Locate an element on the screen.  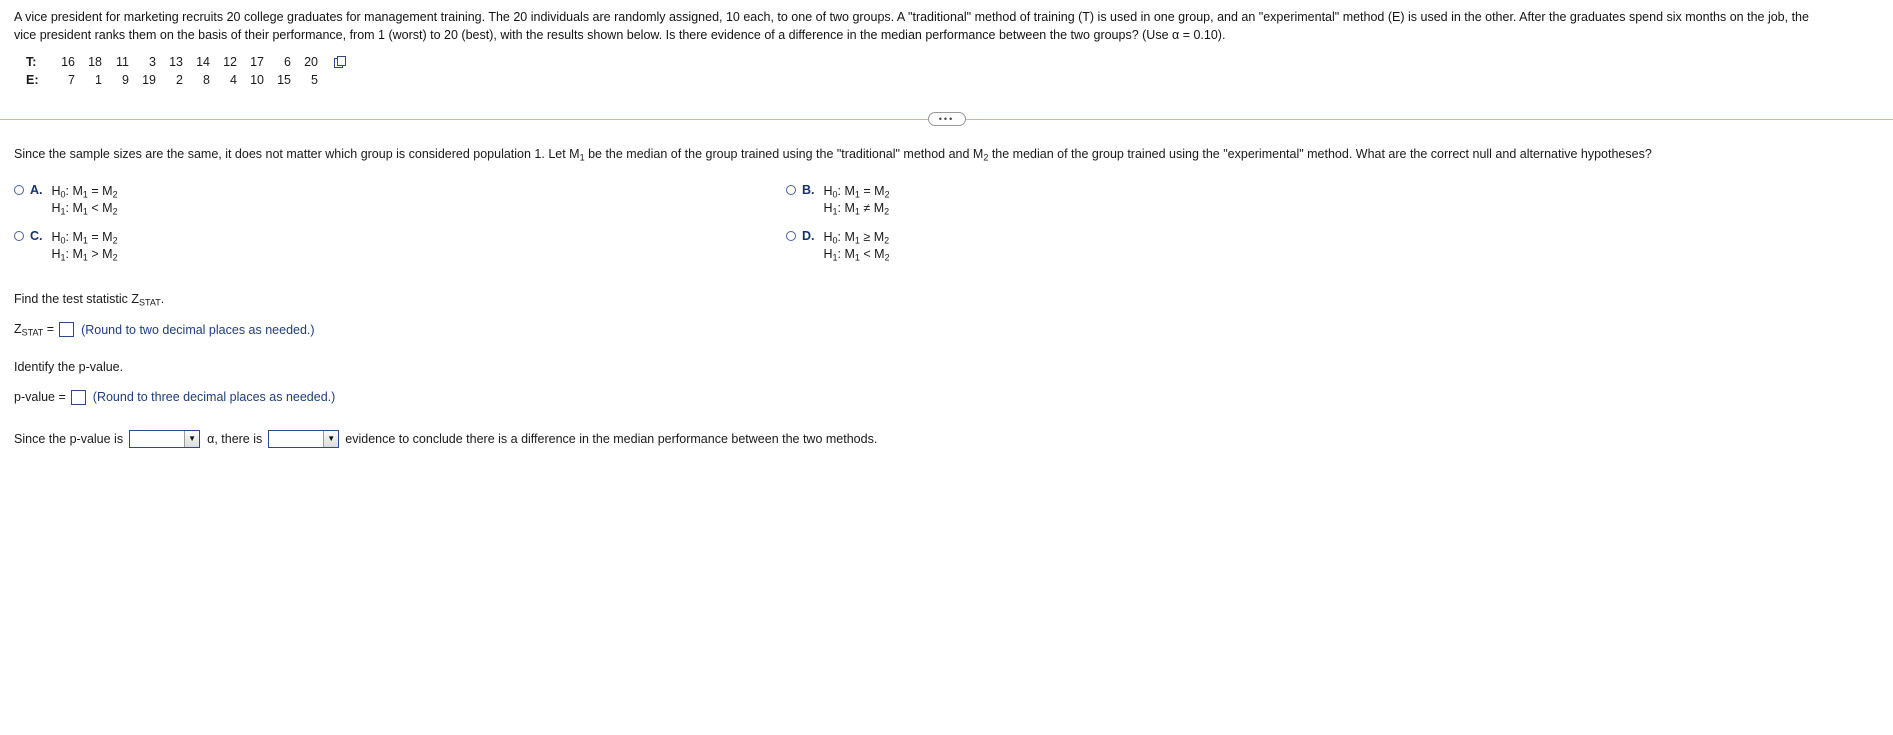
row-label-experimental: E: is located at coordinates (32, 80).